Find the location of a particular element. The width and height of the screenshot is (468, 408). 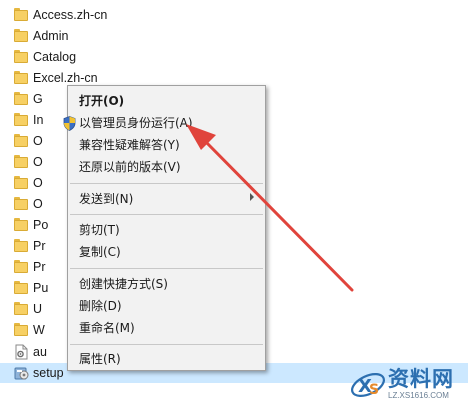

watermark-logo: X S 资料网 LZ.XS1616.COM is located at coordinates (407, 384).